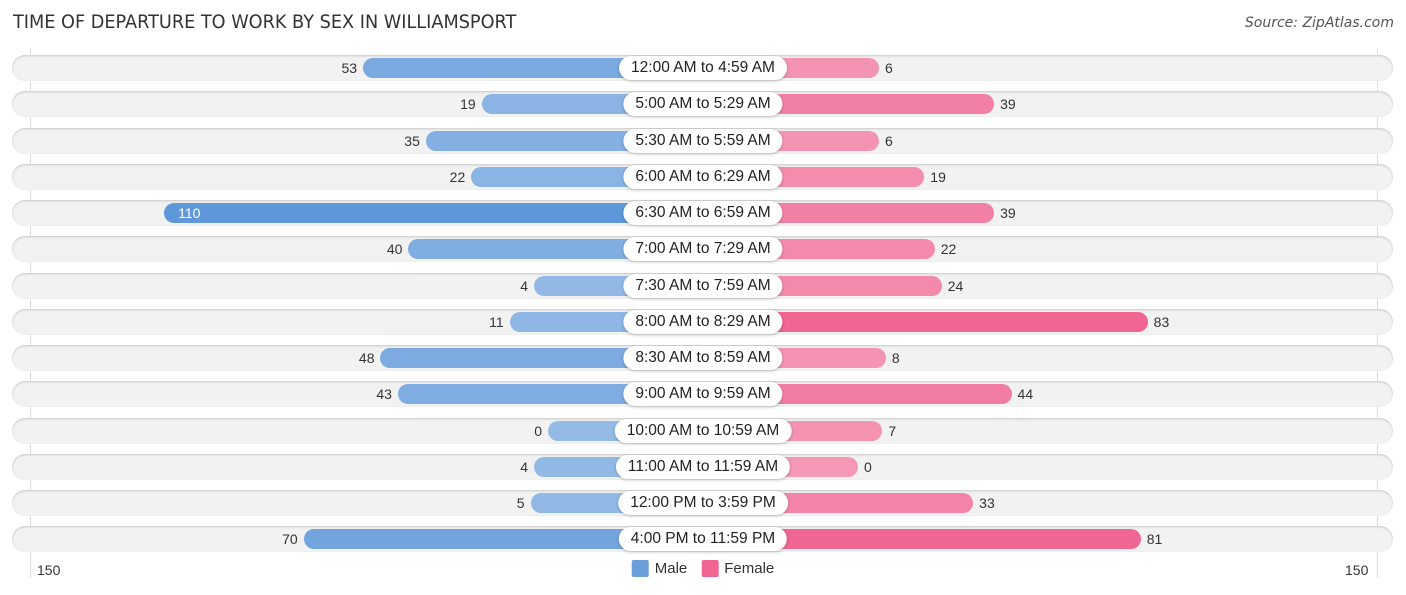  Describe the element at coordinates (366, 358) in the screenshot. I see `value-label-male: 48` at that location.